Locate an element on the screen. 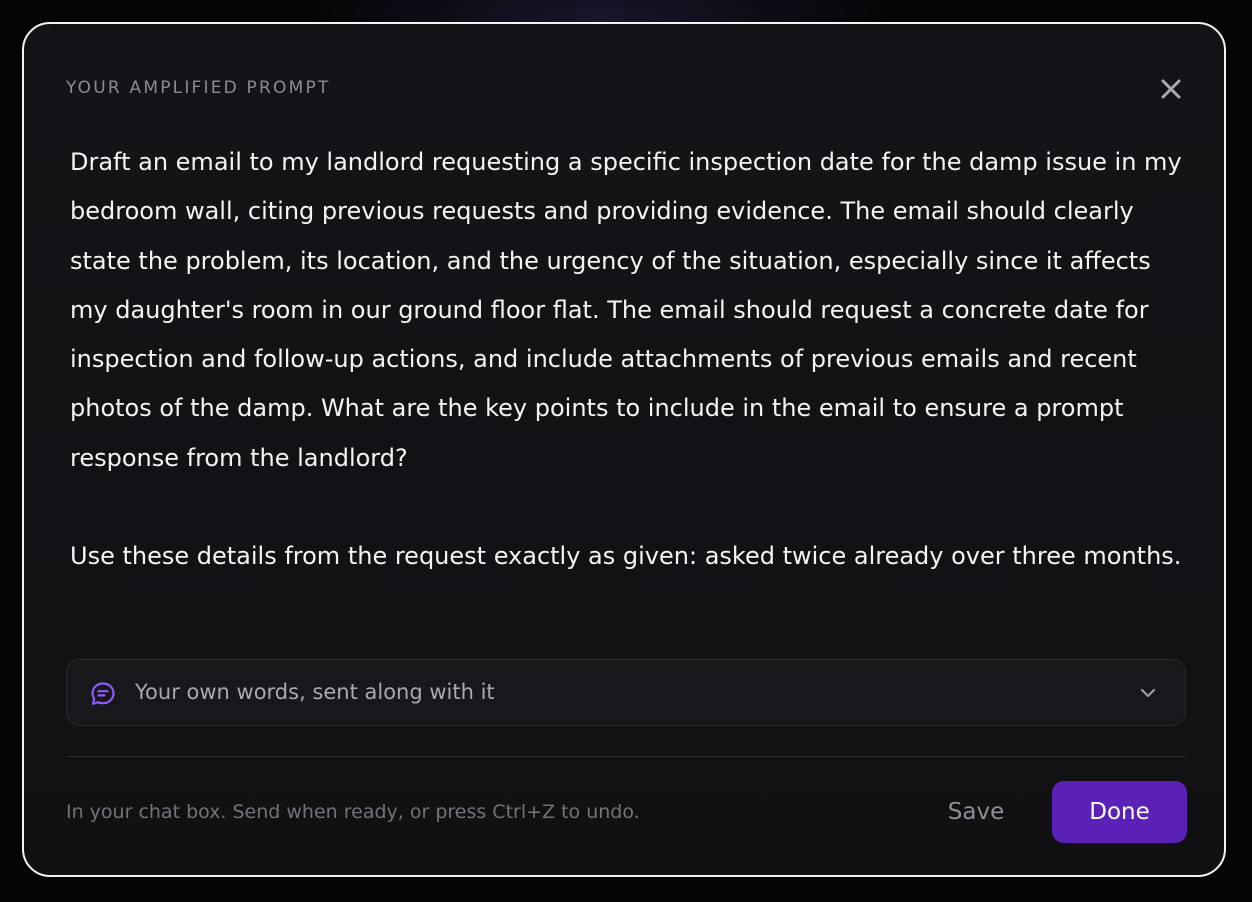 The image size is (1252, 902). own-words-toggle: Your own words, sent along with it is located at coordinates (626, 692).